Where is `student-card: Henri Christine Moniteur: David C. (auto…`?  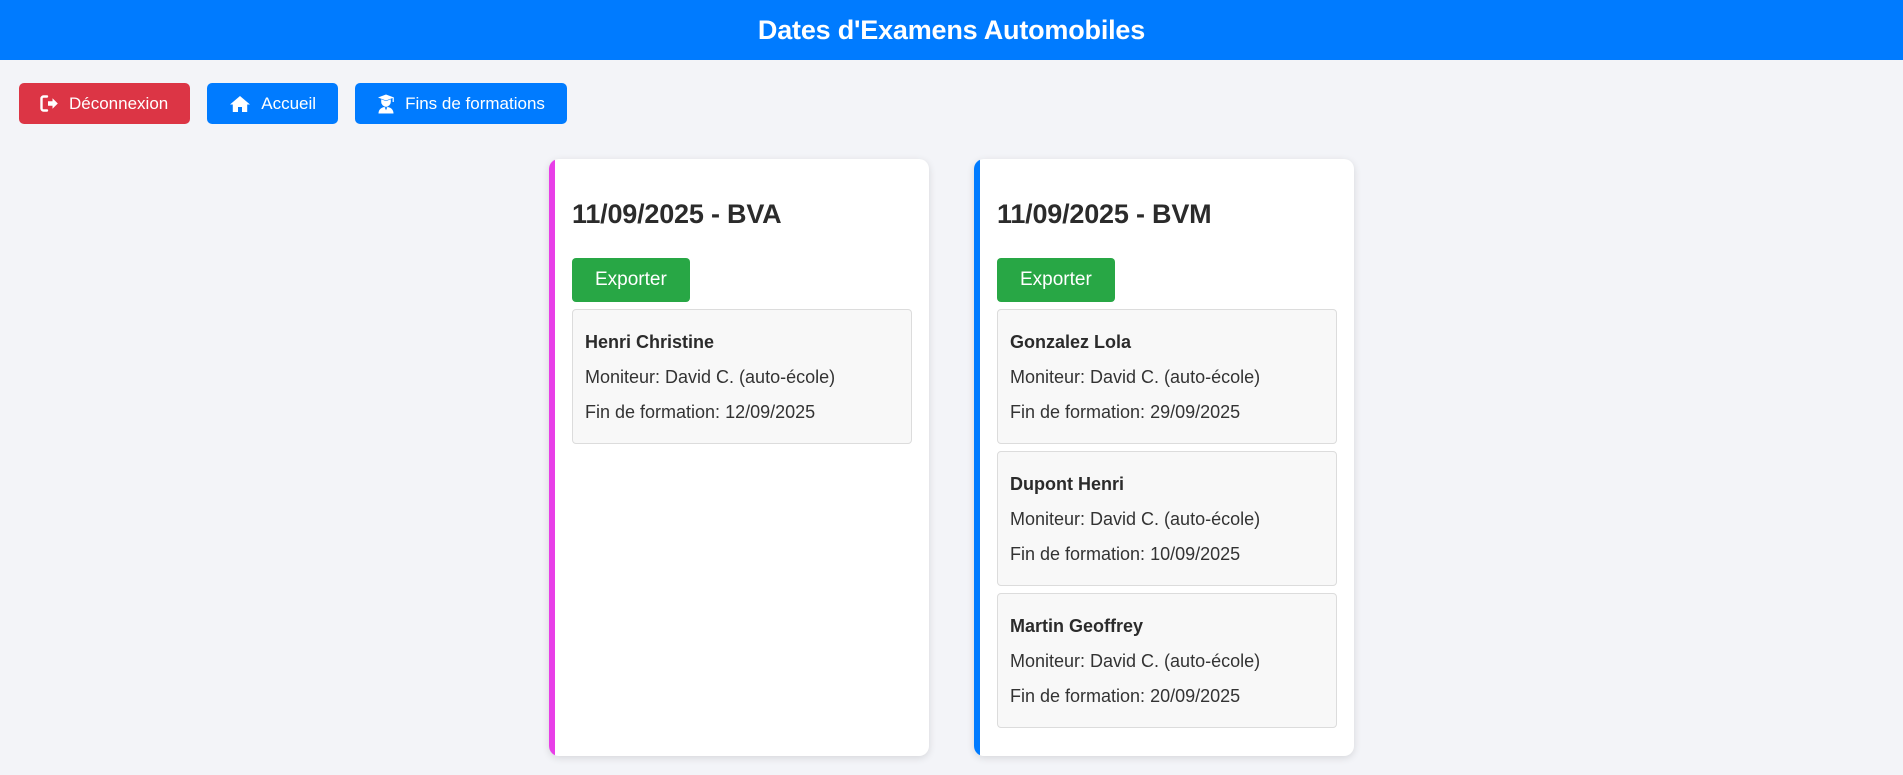 student-card: Henri Christine Moniteur: David C. (auto… is located at coordinates (742, 376).